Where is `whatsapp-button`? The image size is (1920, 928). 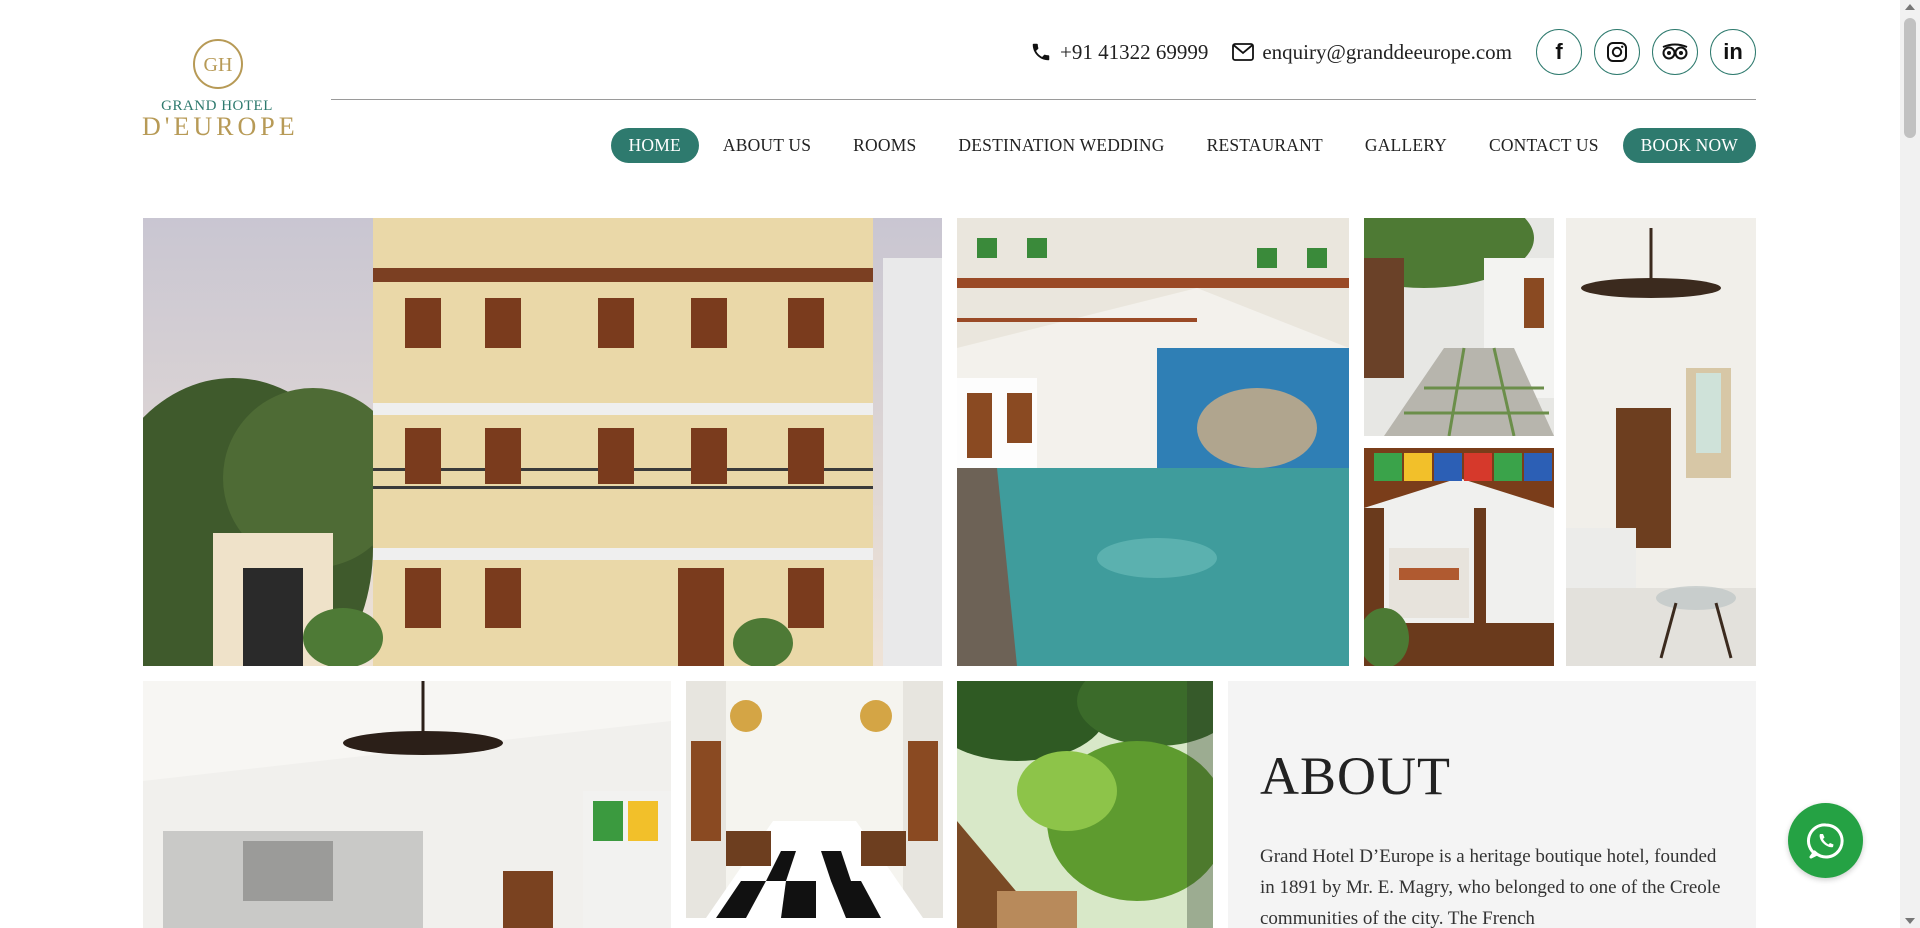 whatsapp-button is located at coordinates (1825, 840).